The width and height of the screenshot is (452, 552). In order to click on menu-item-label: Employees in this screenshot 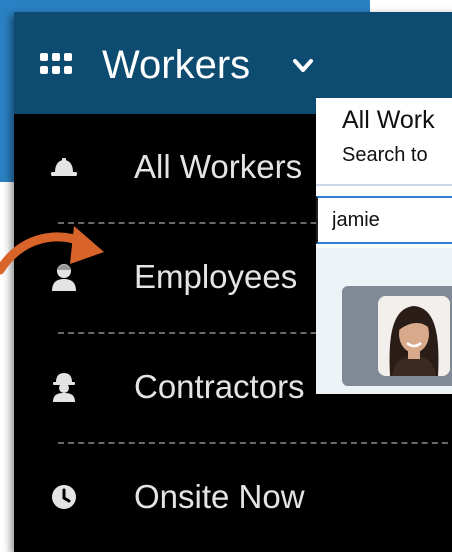, I will do `click(216, 276)`.